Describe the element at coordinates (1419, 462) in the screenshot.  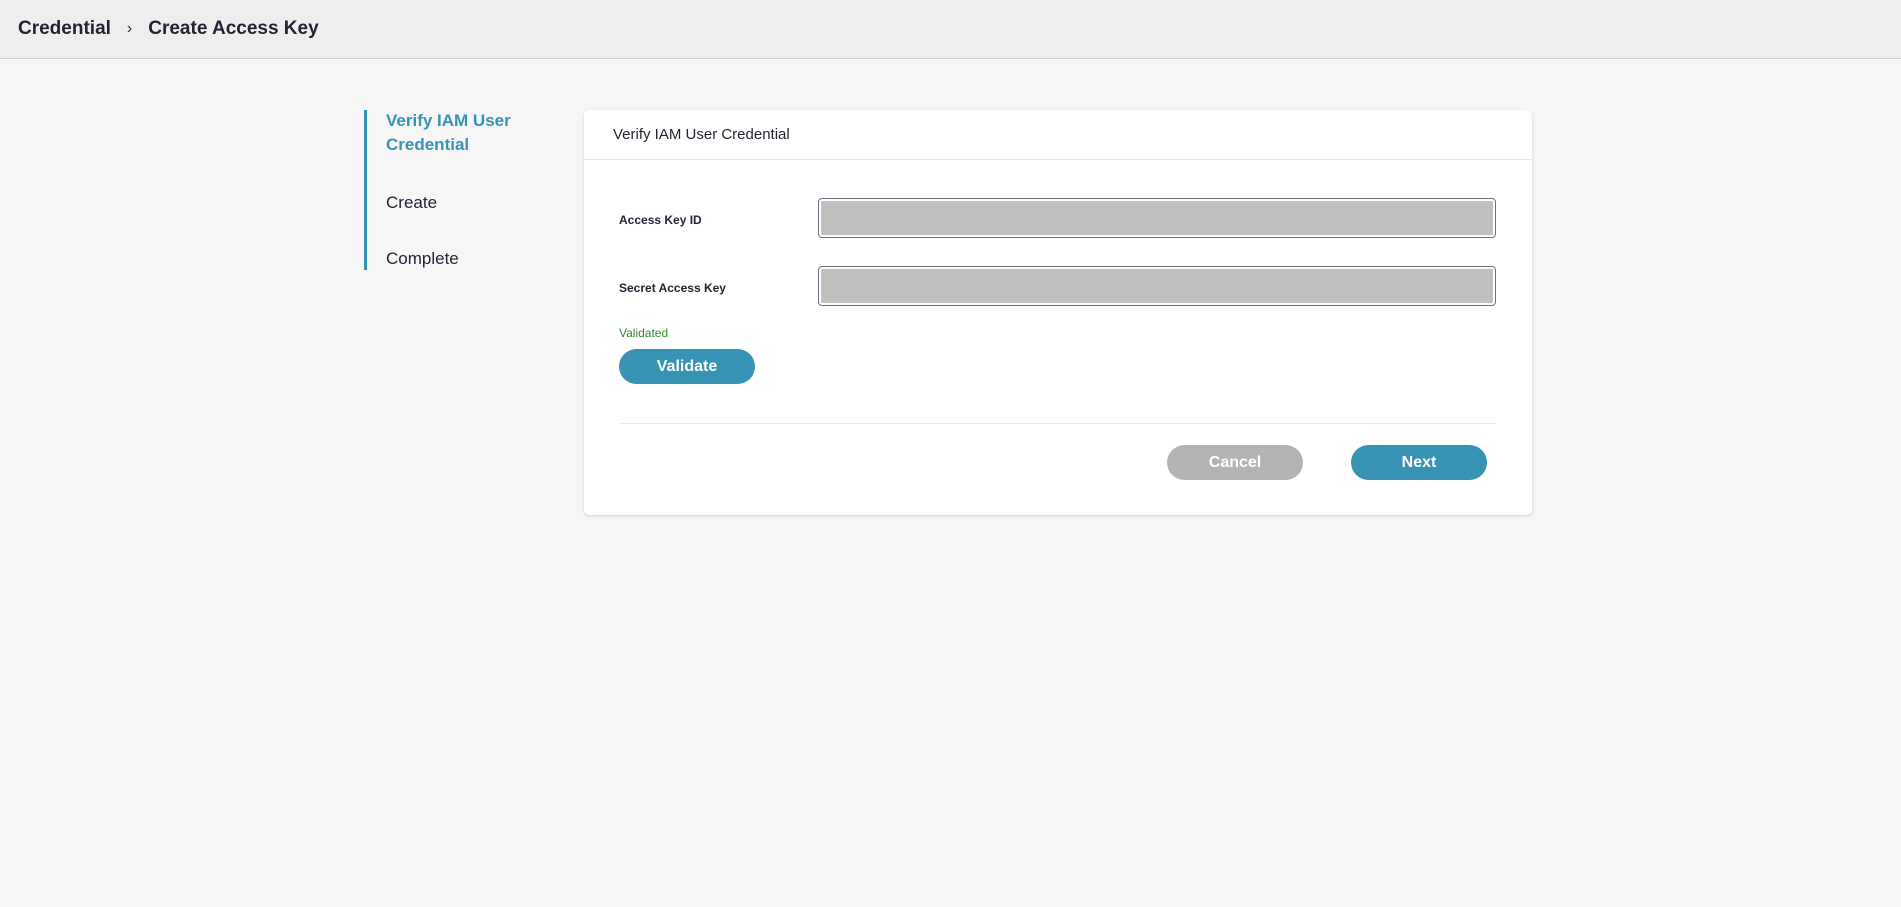
I see `next-button: Next` at that location.